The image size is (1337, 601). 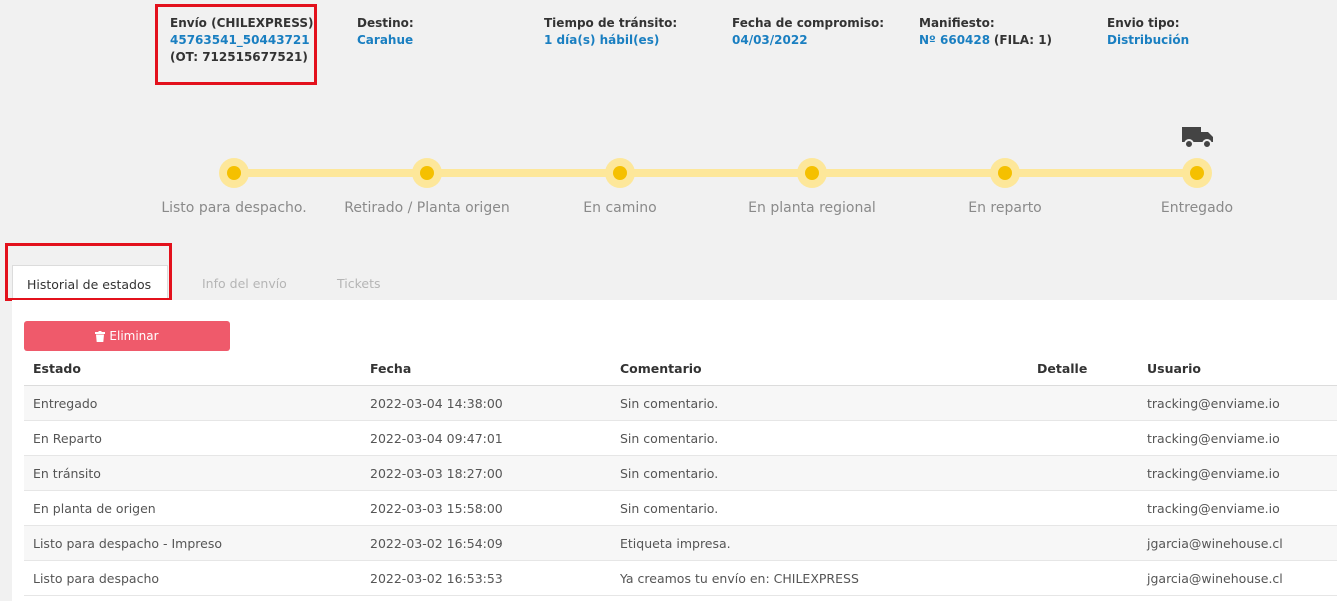 I want to click on compromiso-label: Fecha de compromiso:, so click(x=808, y=23).